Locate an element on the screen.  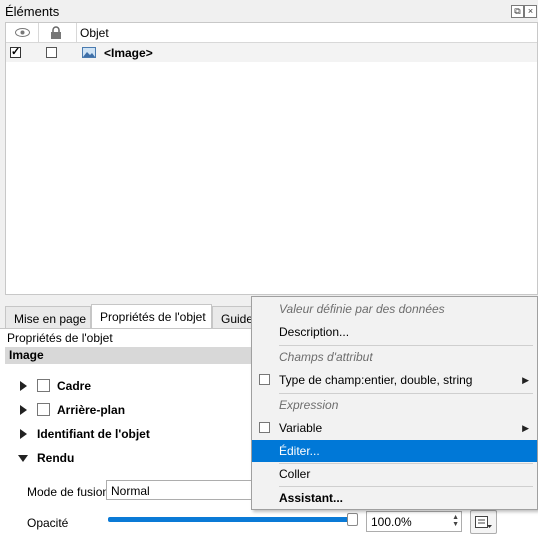
opacity-value: 100.0% is located at coordinates (391, 522).